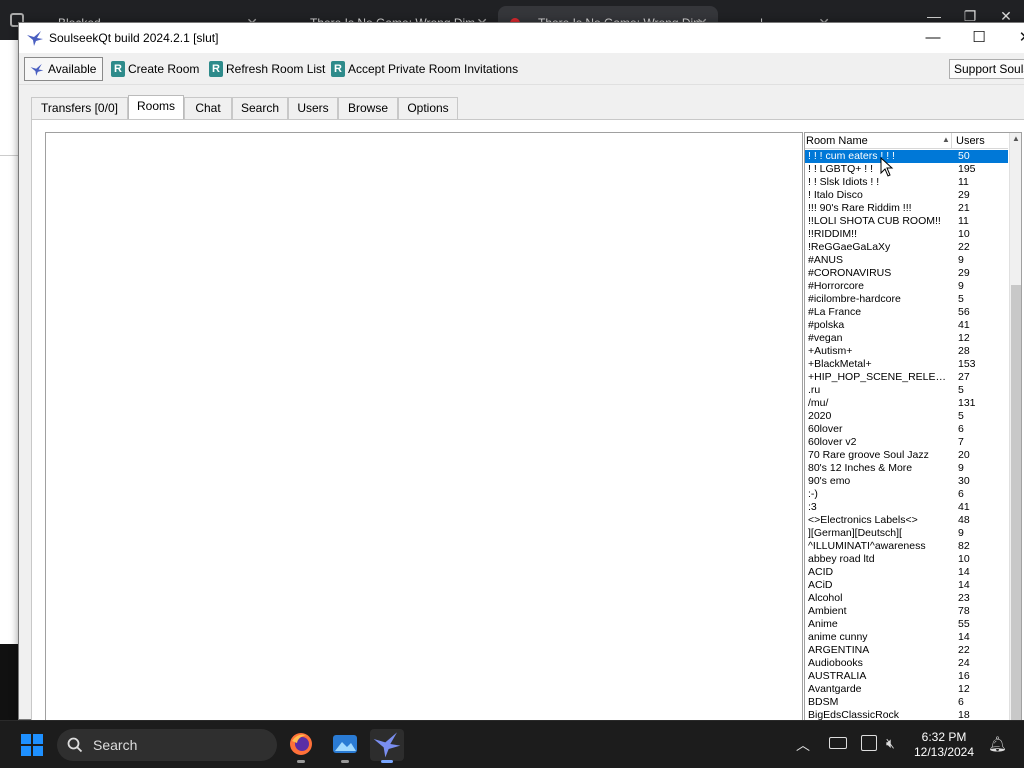 The width and height of the screenshot is (1024, 768). Describe the element at coordinates (826, 260) in the screenshot. I see `room-name: #ANUS` at that location.